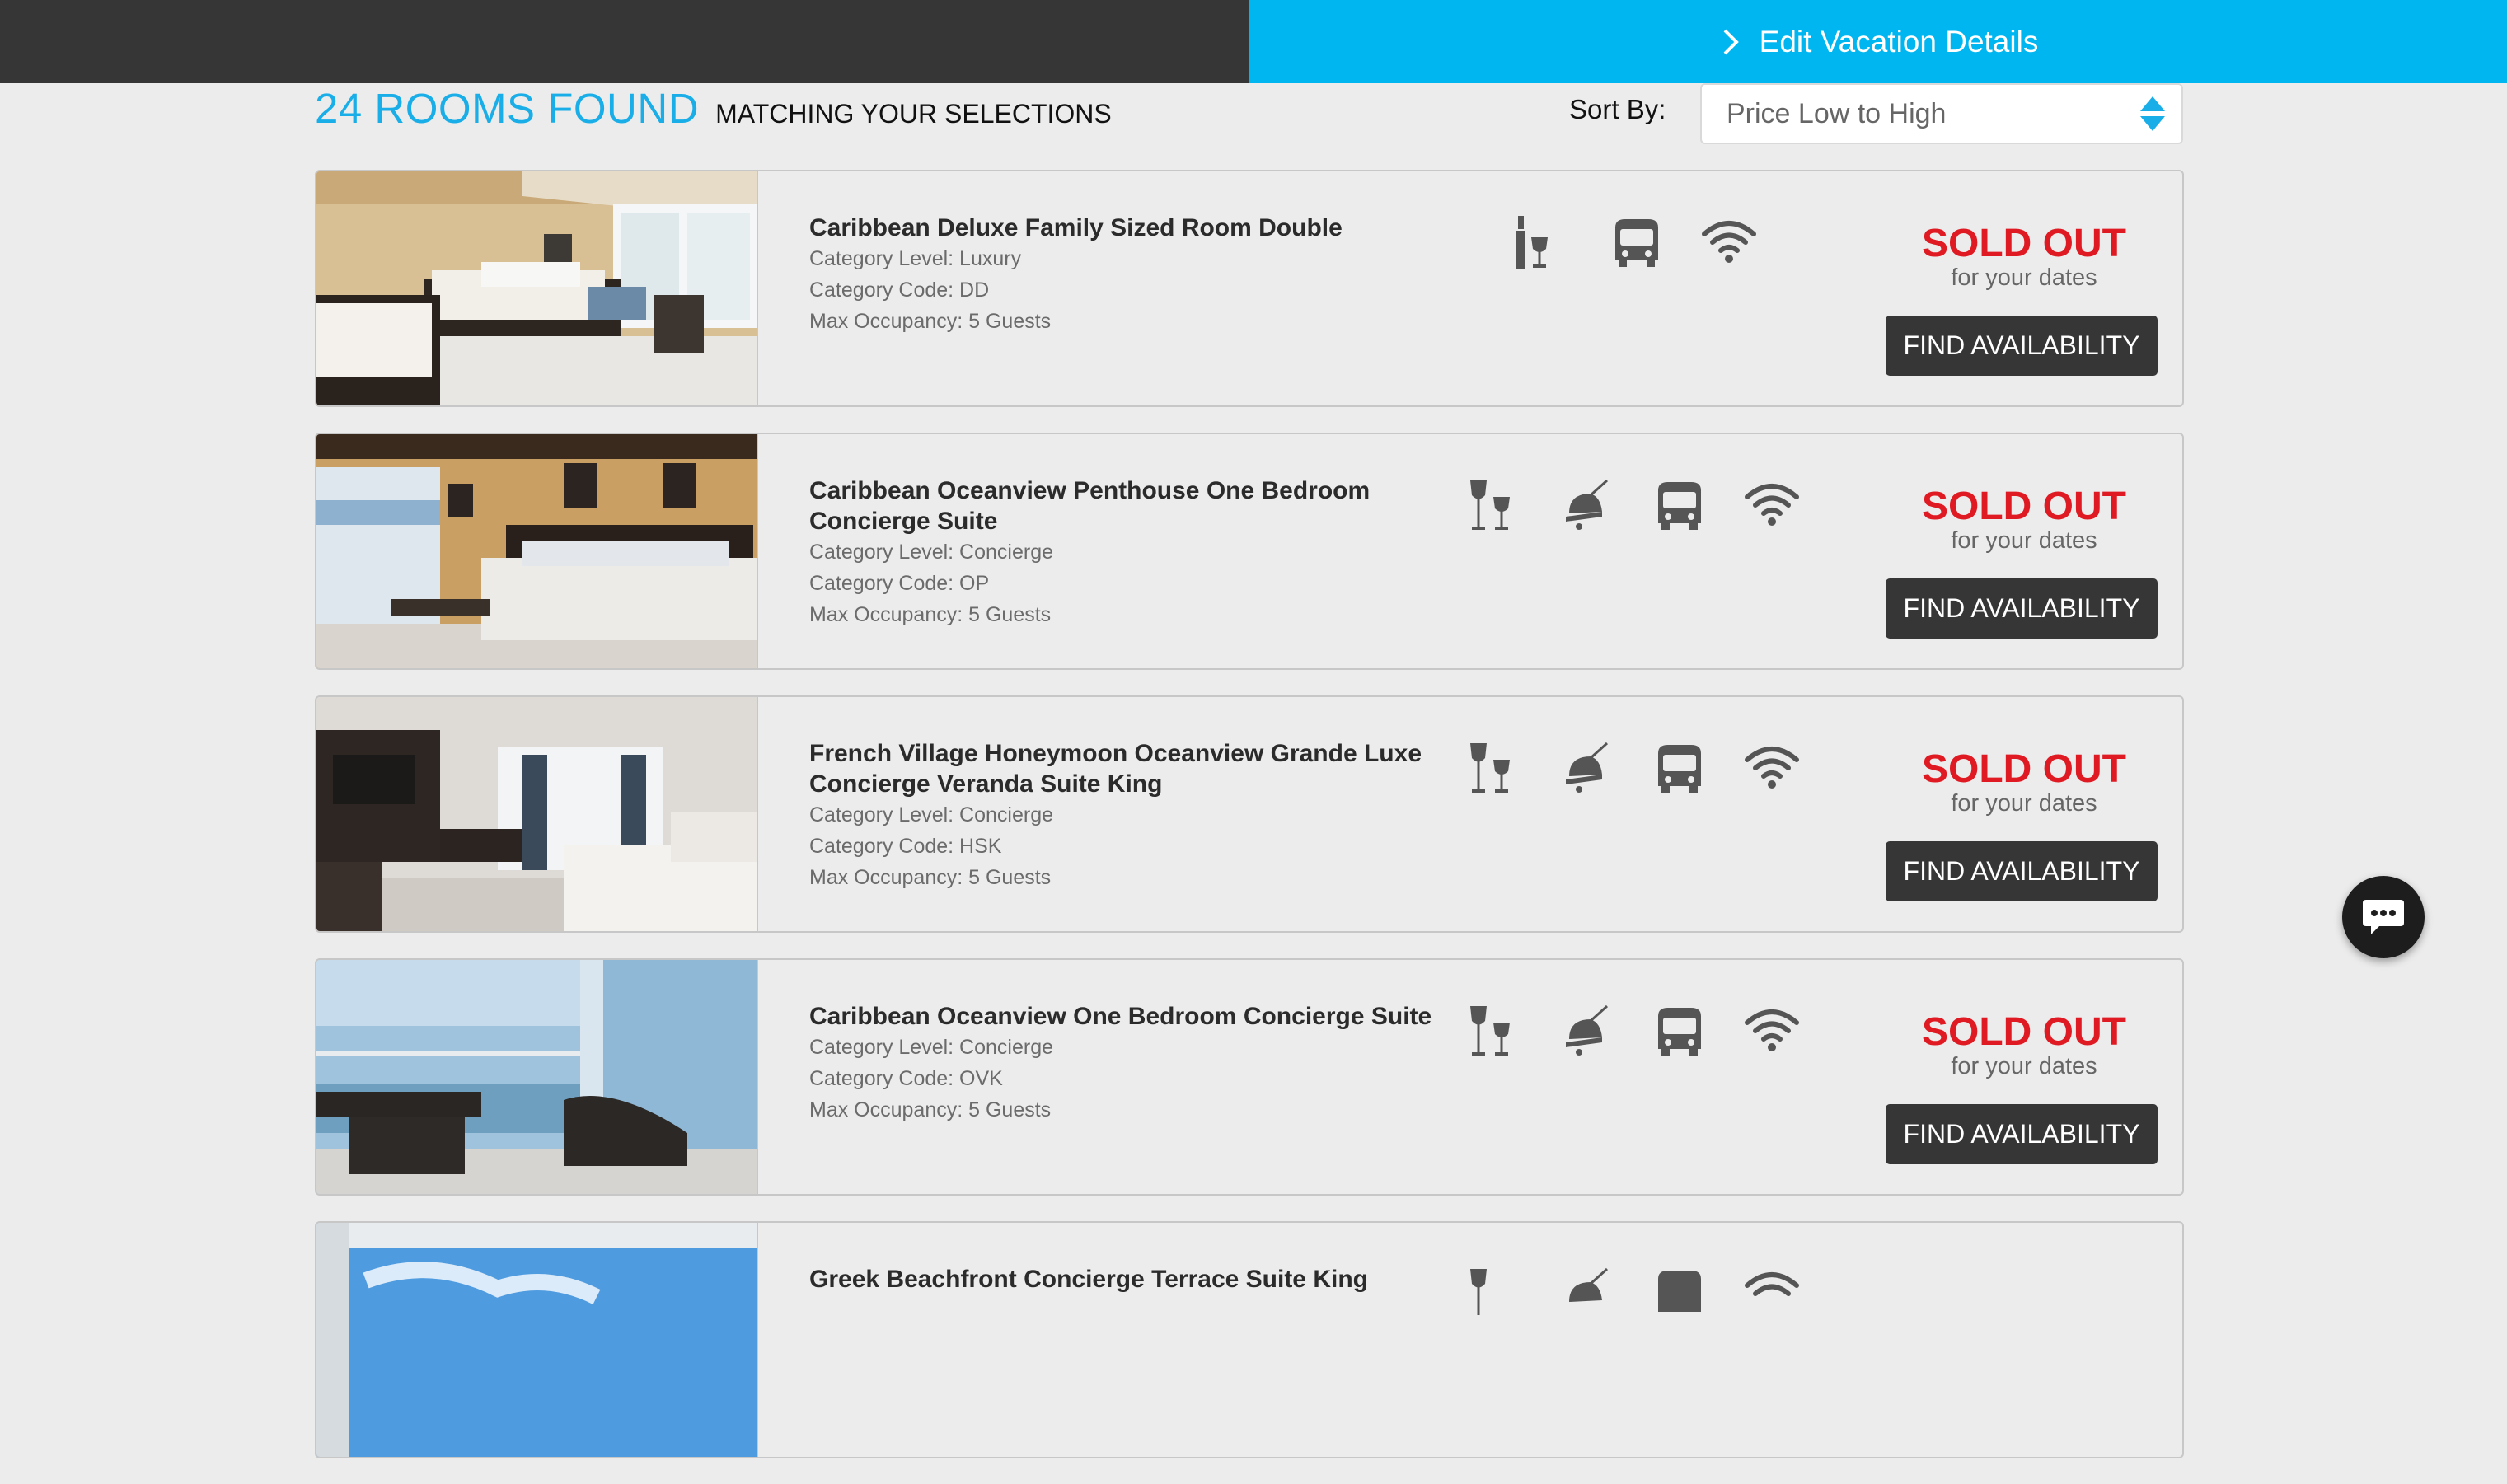 This screenshot has width=2507, height=1484. I want to click on sort-by-select: Price Low to High, so click(1942, 114).